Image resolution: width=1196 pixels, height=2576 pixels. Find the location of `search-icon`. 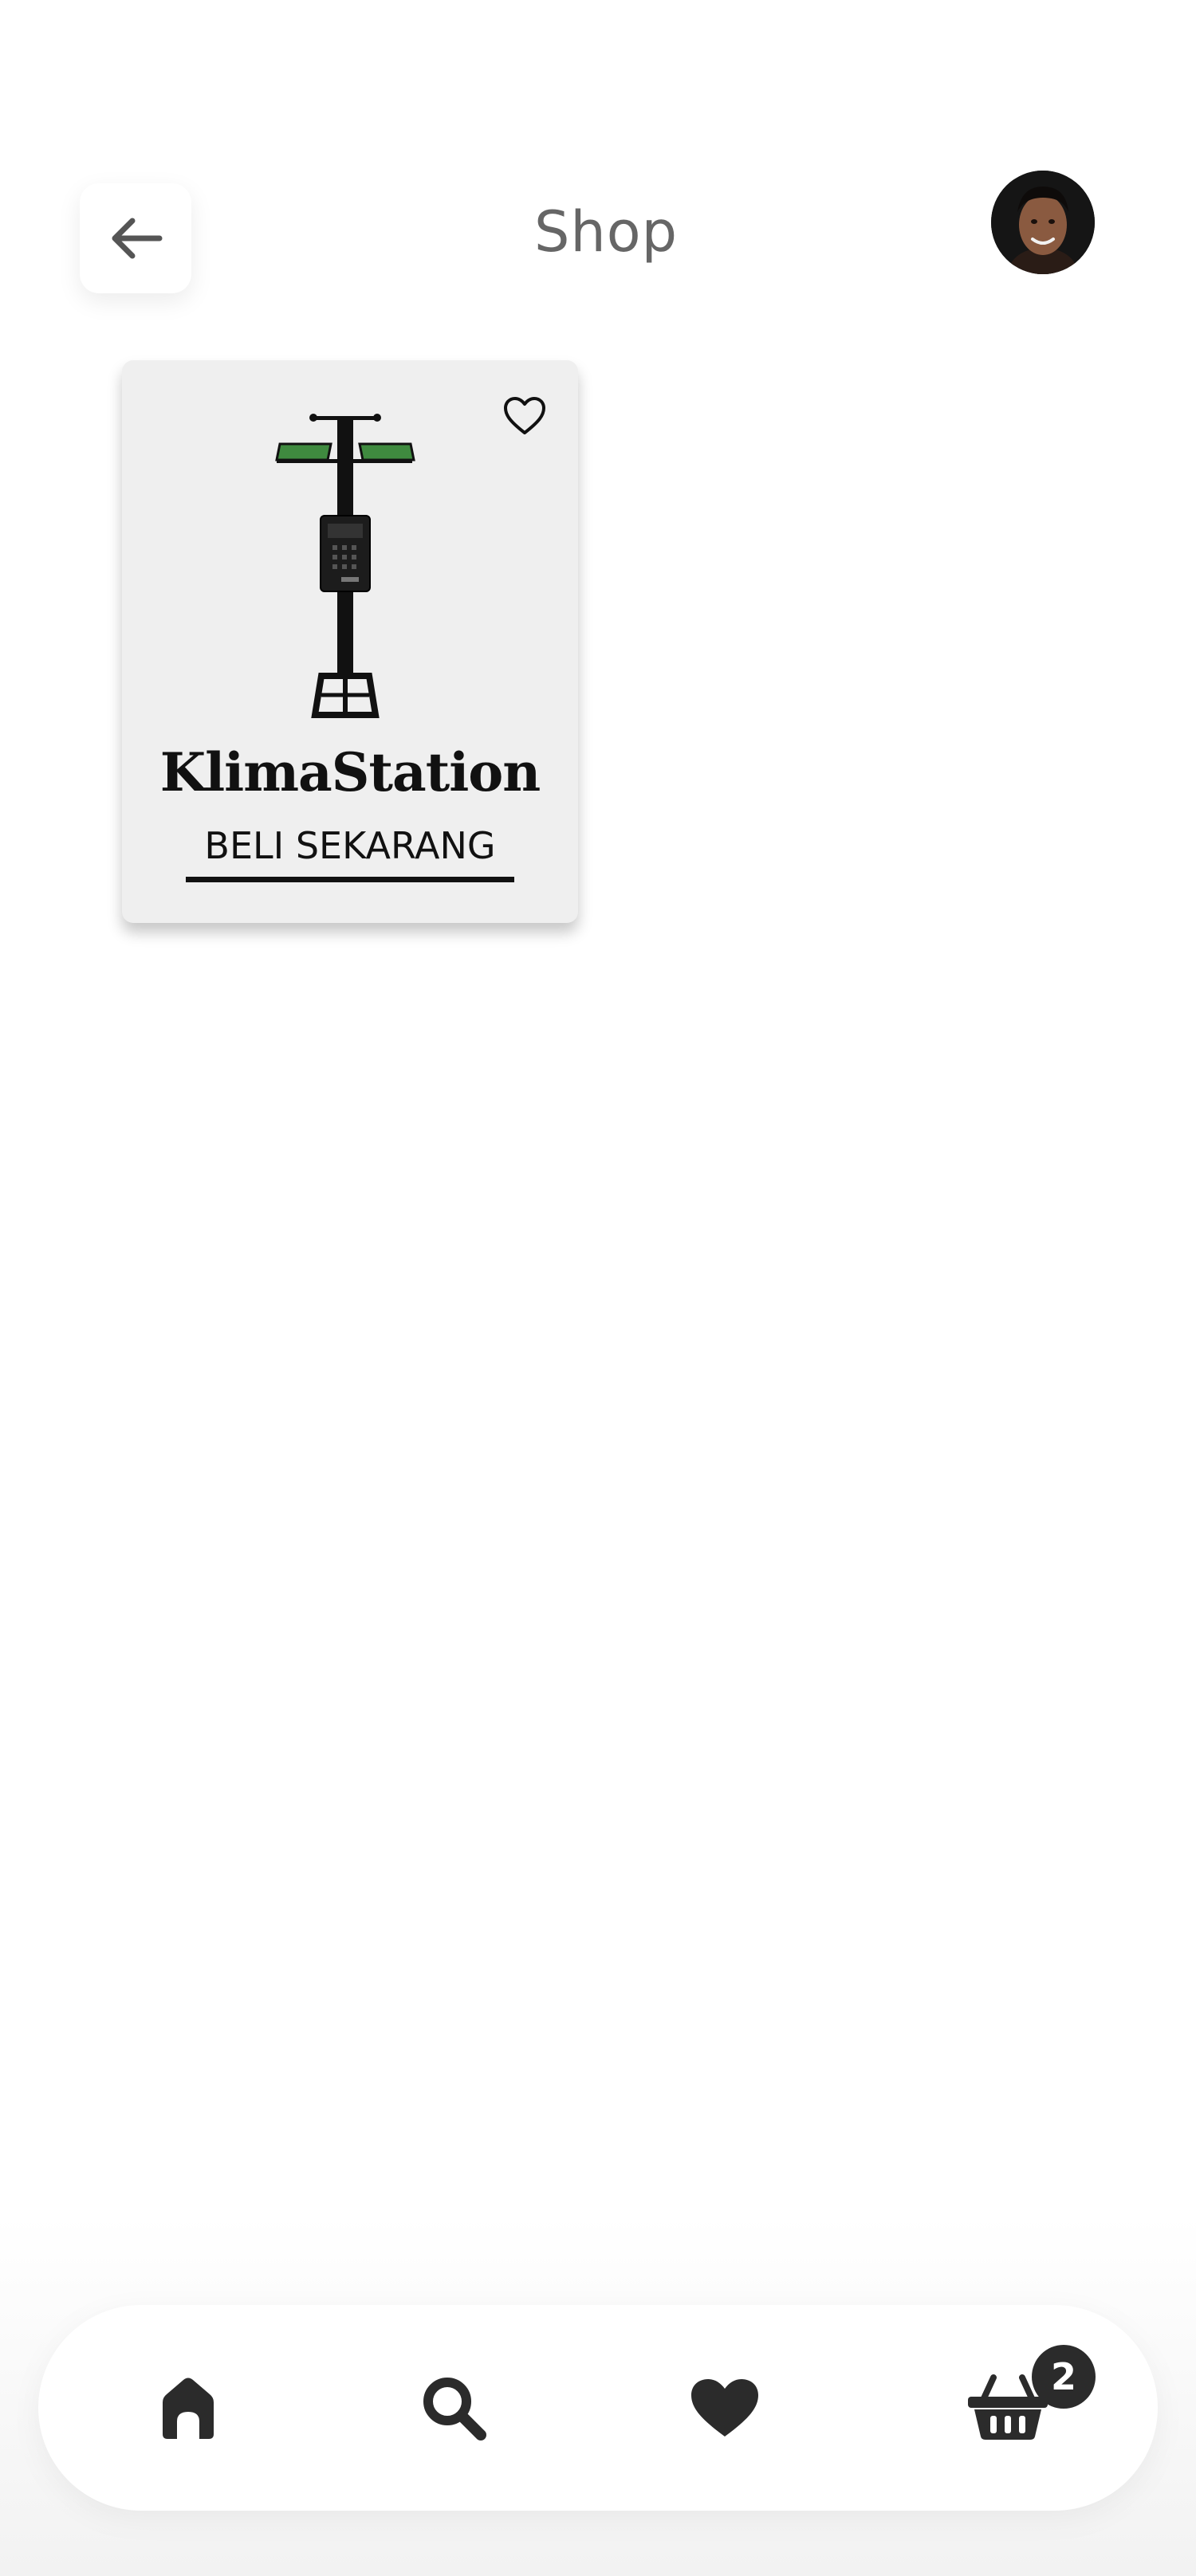

search-icon is located at coordinates (454, 2409).